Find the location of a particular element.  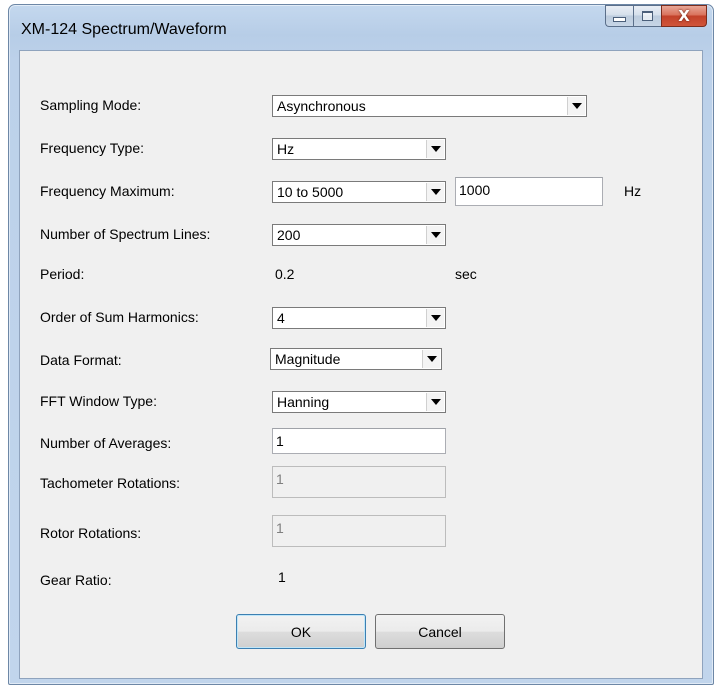

window-title: XM-124 Spectrum/Waveform is located at coordinates (124, 29).